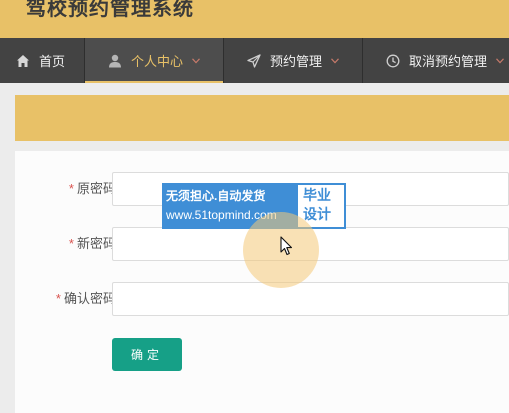  I want to click on app-title: 驾校预约管理系统, so click(110, 10).